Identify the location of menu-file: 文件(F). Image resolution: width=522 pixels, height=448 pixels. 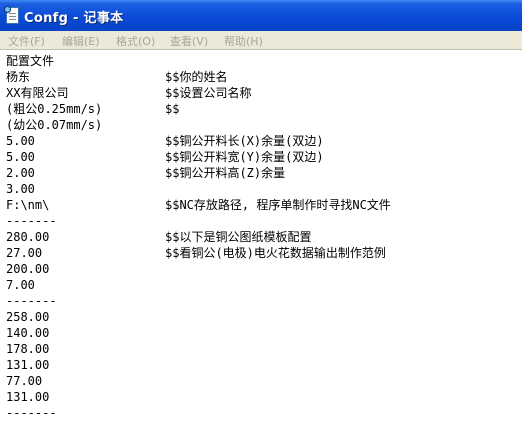
(26, 41).